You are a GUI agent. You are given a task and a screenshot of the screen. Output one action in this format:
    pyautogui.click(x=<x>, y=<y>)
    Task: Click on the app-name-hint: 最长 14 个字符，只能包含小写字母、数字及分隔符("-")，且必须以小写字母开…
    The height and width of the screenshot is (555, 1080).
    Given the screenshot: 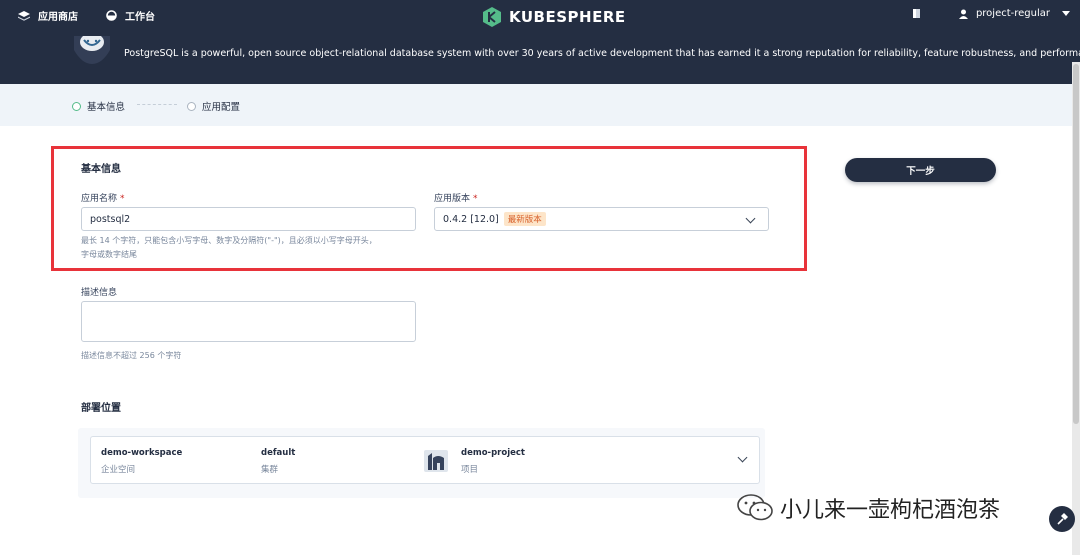 What is the action you would take?
    pyautogui.click(x=251, y=248)
    